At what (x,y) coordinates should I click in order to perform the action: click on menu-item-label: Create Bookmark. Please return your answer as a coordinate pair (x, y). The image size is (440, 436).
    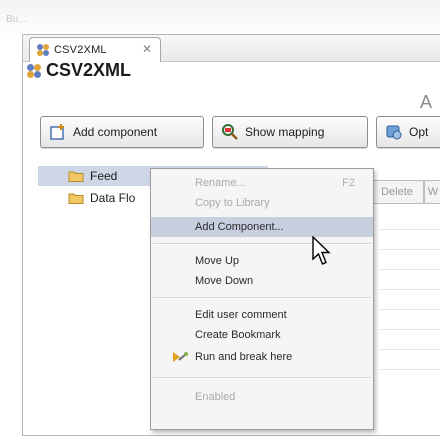
    Looking at the image, I should click on (238, 335).